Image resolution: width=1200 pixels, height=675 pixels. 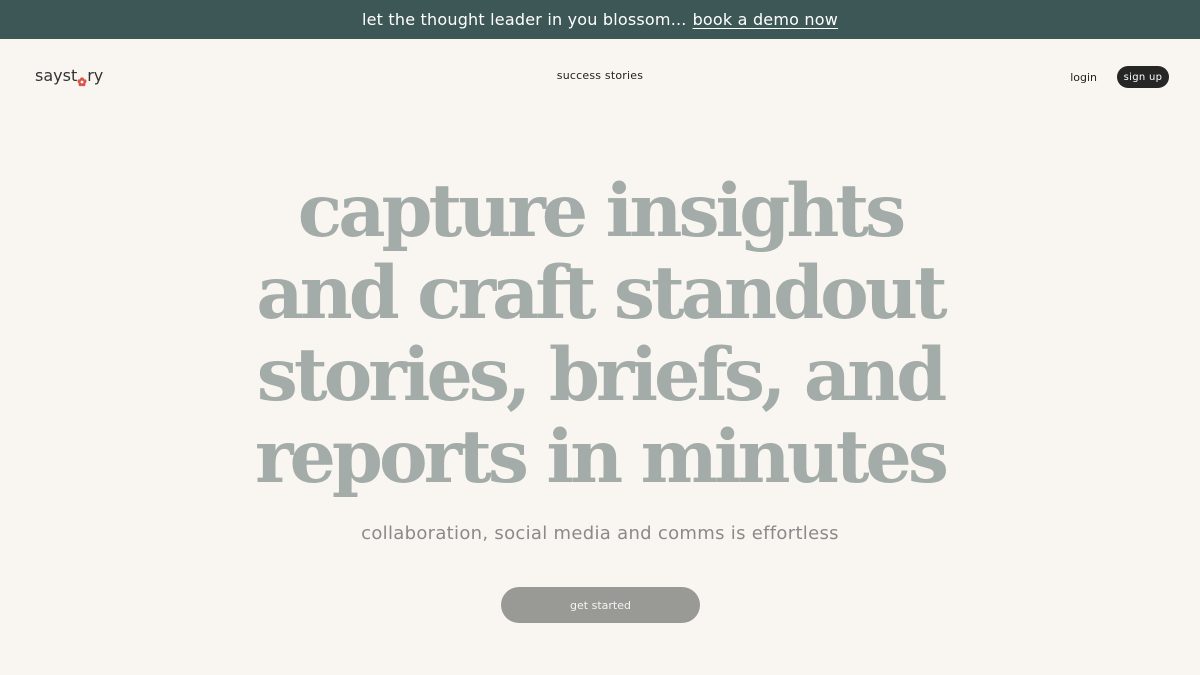 I want to click on headline-line: and craft standout, so click(x=601, y=293).